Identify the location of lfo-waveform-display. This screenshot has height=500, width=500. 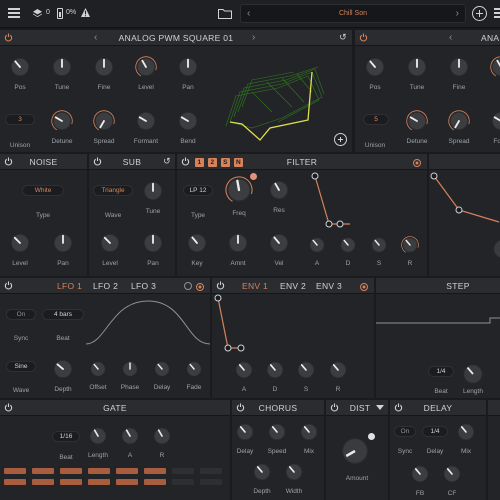
(148, 323).